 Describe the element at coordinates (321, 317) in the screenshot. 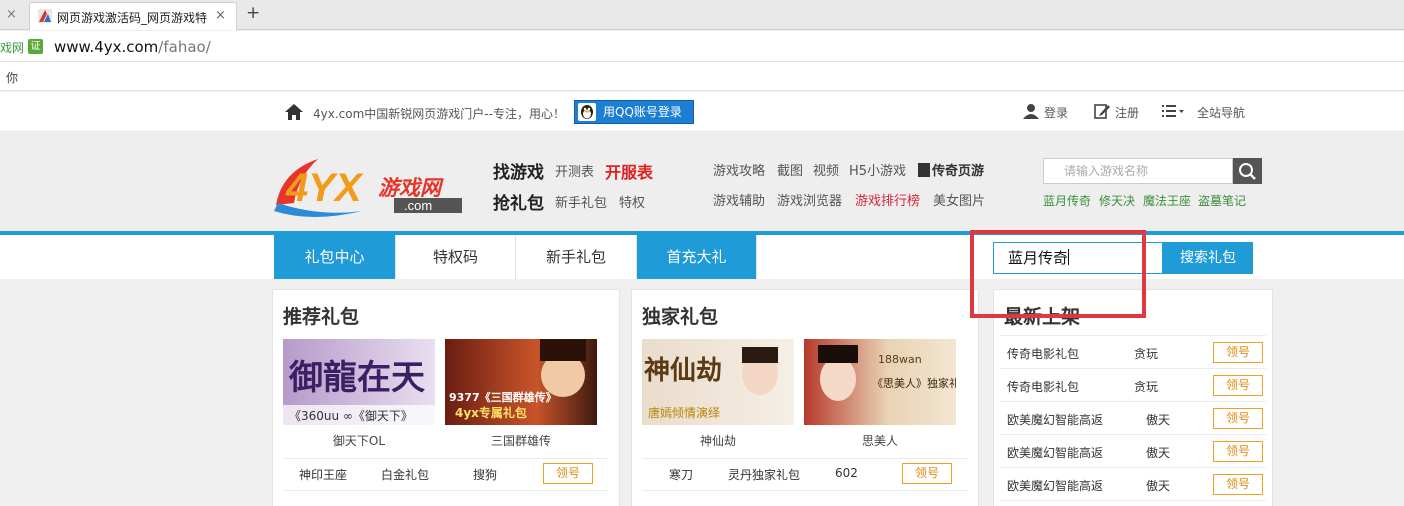

I see `recommend-title: 推荐礼包` at that location.